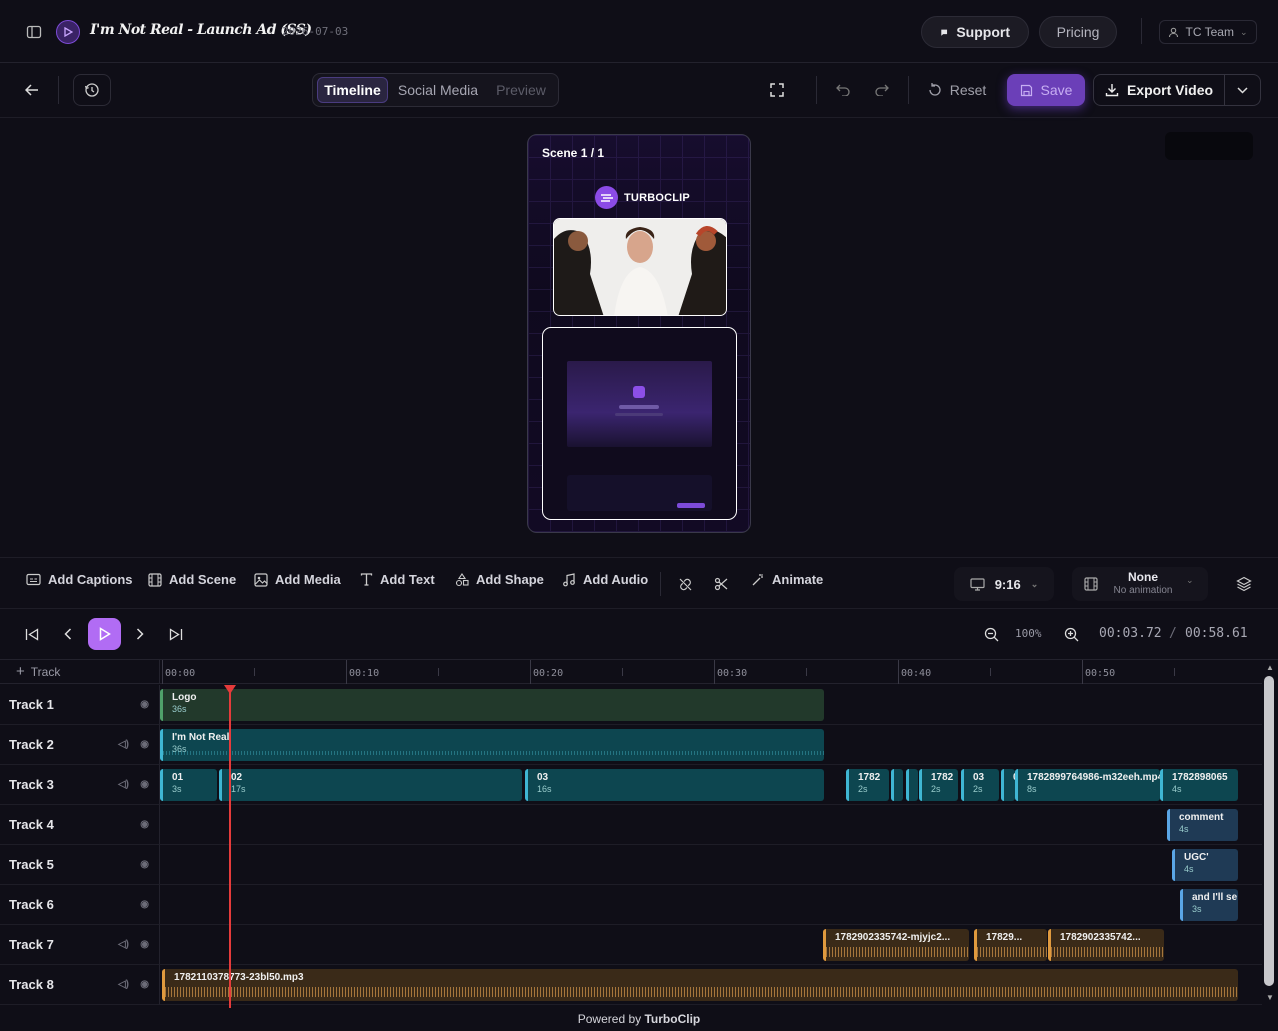 This screenshot has width=1278, height=1031. Describe the element at coordinates (32, 90) in the screenshot. I see `back-arrow-icon` at that location.